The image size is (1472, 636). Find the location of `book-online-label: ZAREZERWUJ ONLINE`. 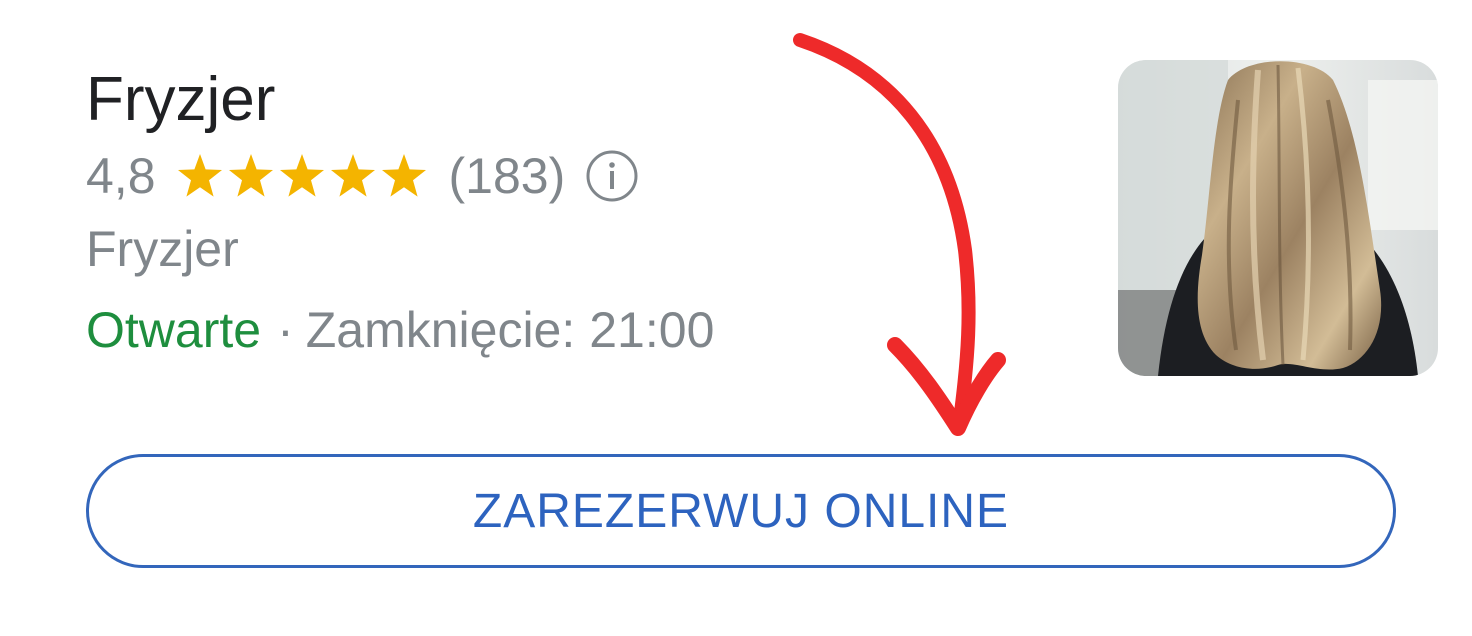

book-online-label: ZAREZERWUJ ONLINE is located at coordinates (741, 511).